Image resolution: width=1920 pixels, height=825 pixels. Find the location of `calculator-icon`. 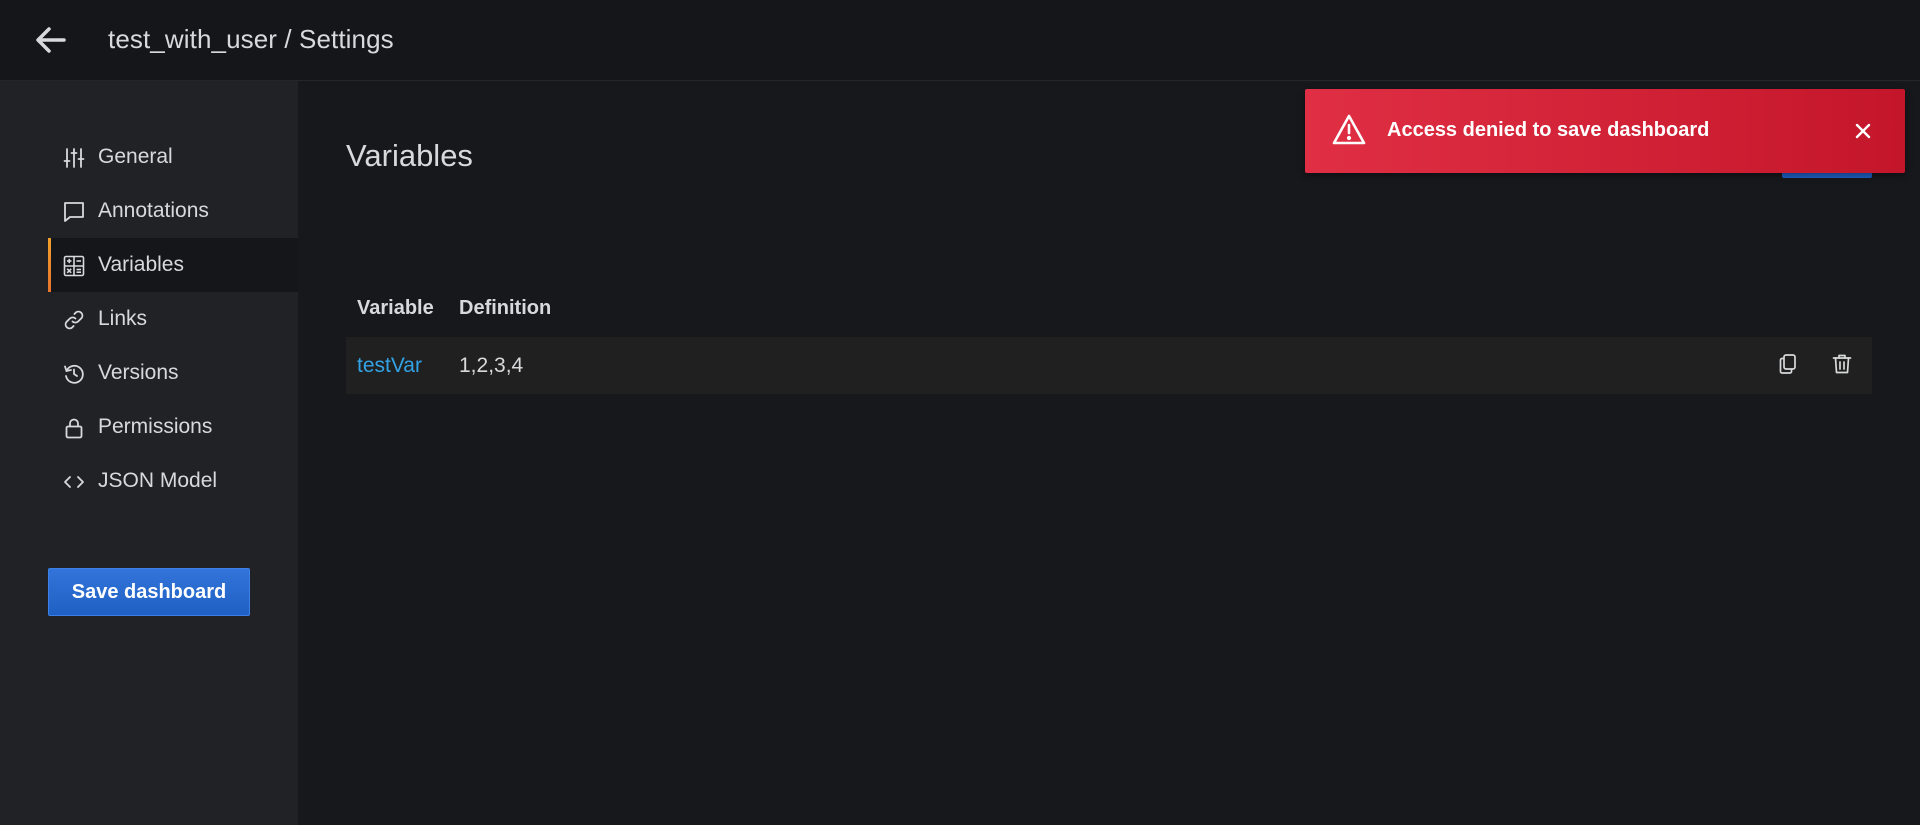

calculator-icon is located at coordinates (74, 266).